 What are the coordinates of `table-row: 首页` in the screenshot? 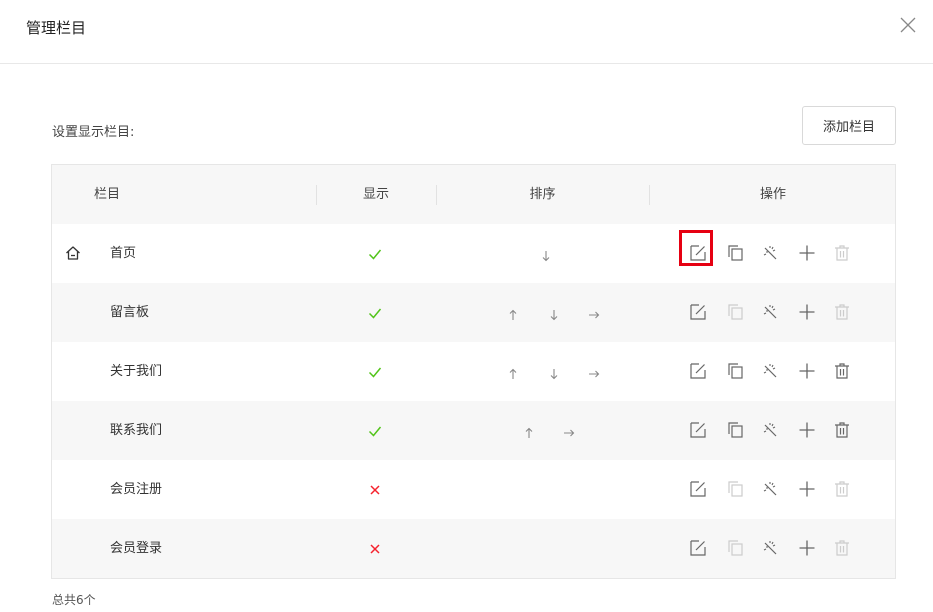 It's located at (473, 253).